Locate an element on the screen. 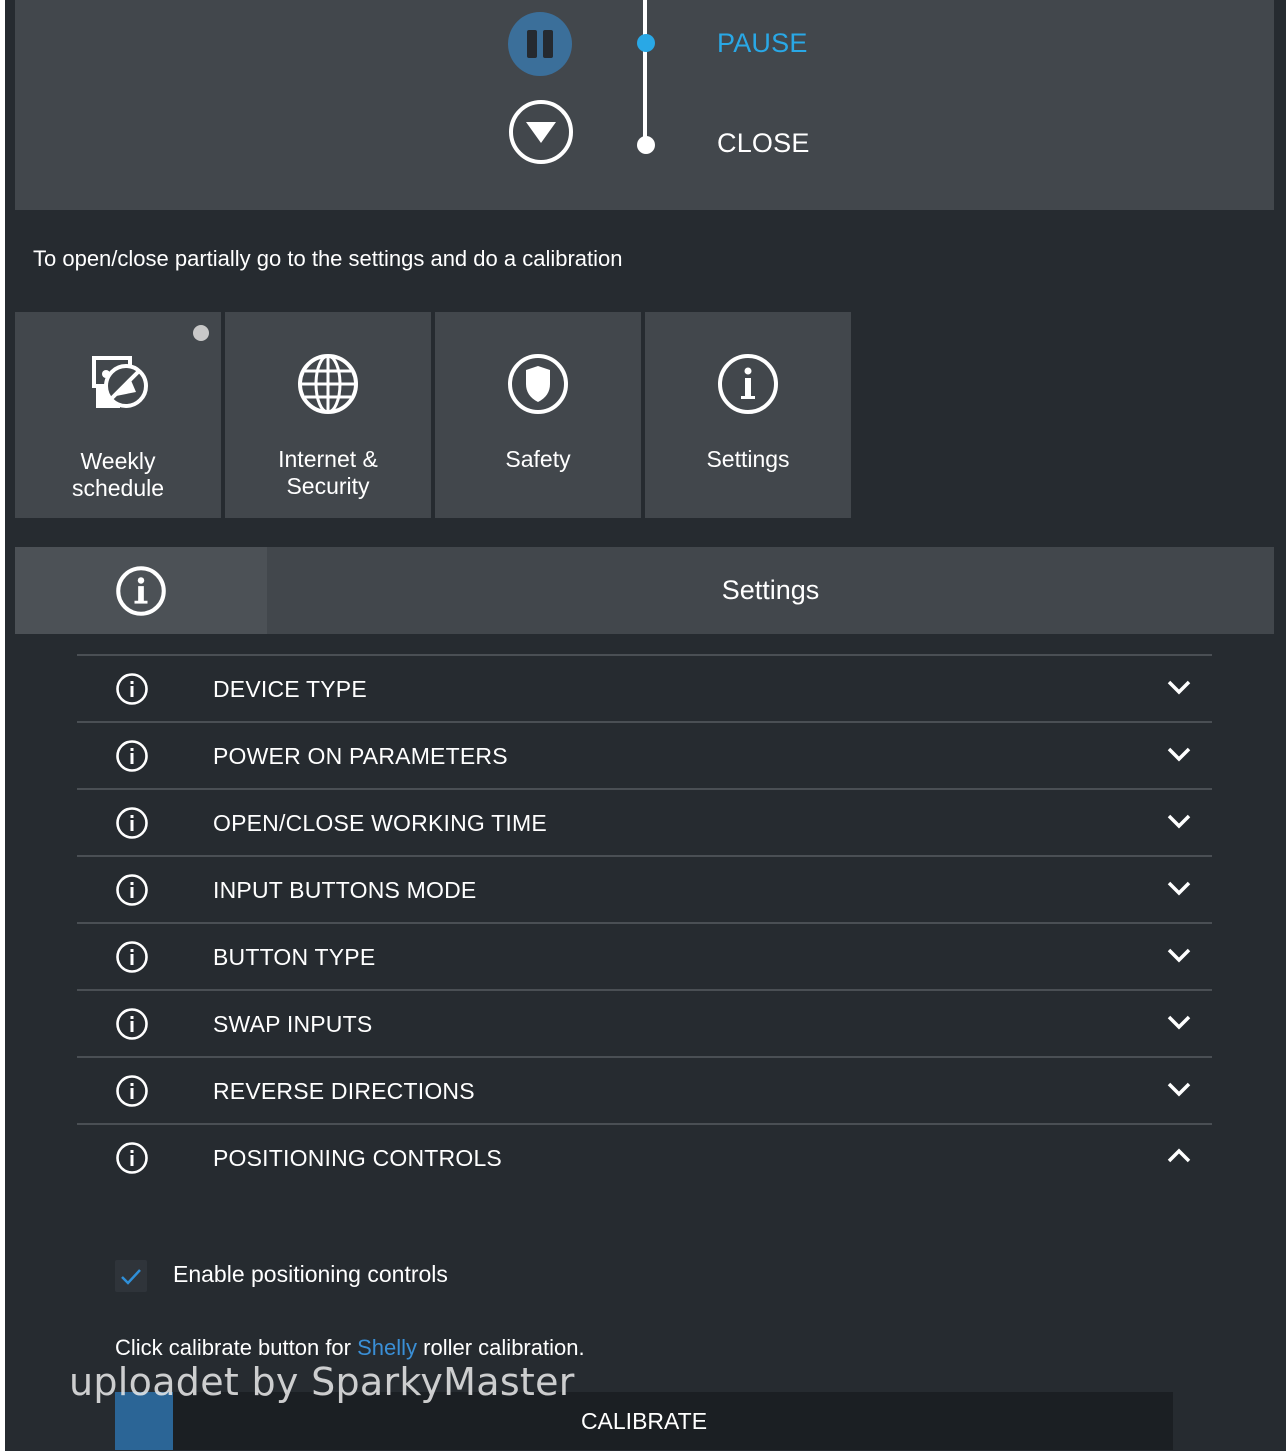 Image resolution: width=1286 pixels, height=1451 pixels. tile-internet-security: Internet & Security is located at coordinates (328, 415).